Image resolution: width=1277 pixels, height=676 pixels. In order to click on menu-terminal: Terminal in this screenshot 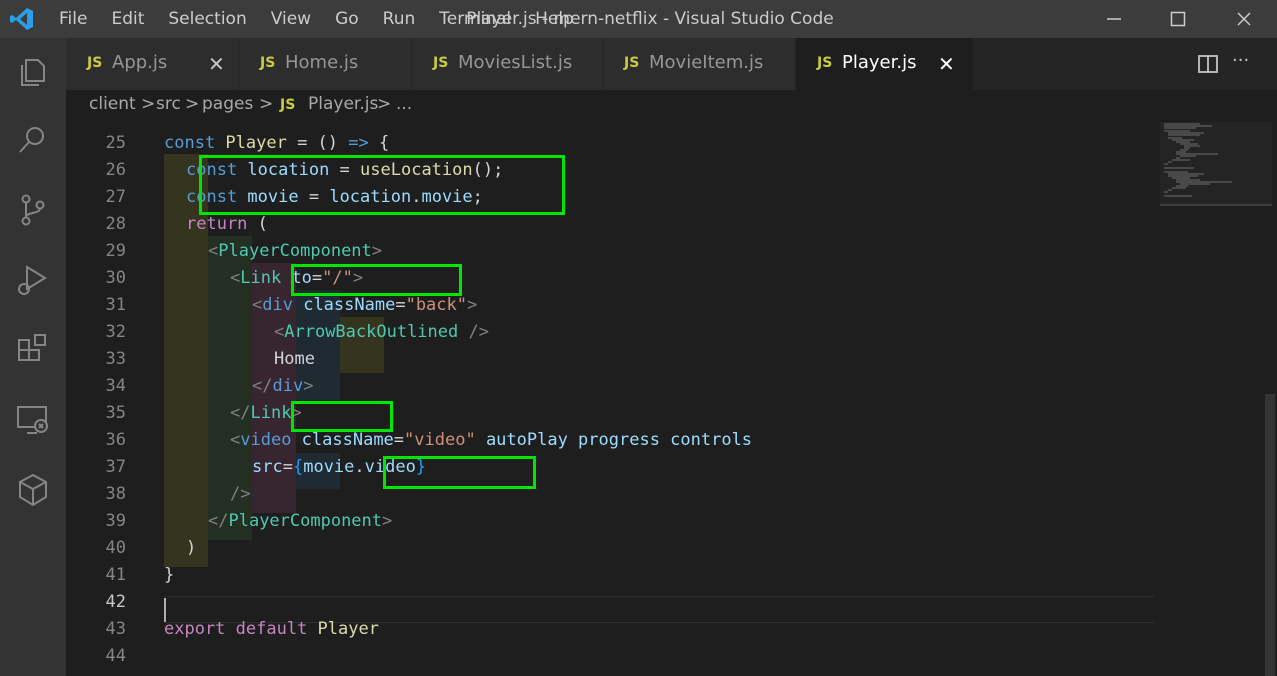, I will do `click(475, 19)`.